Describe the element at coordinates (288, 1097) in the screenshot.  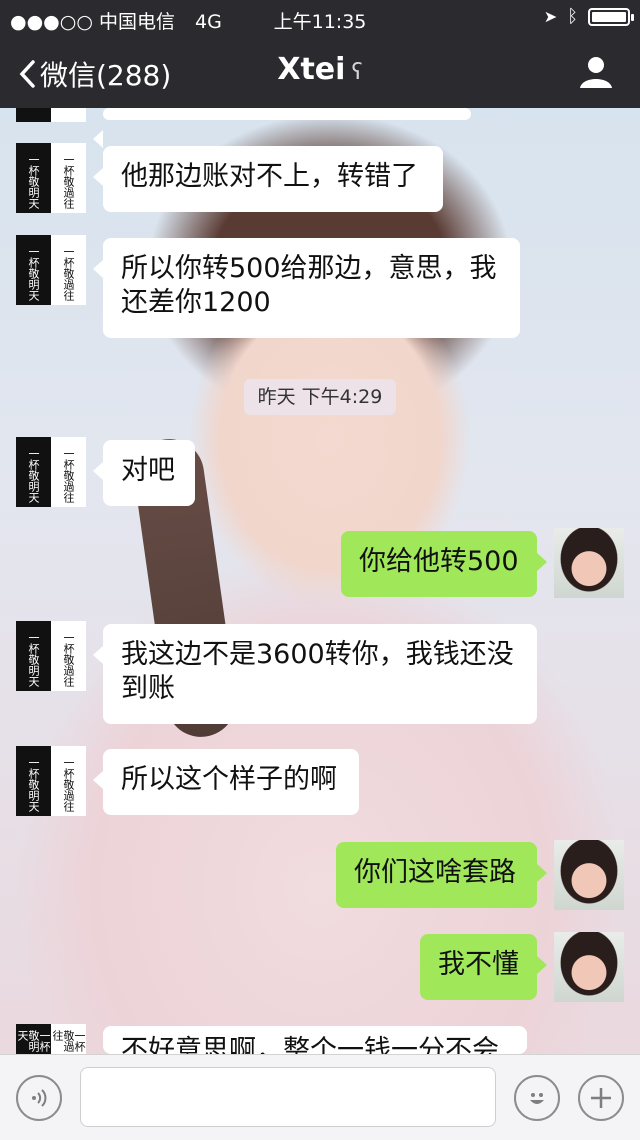
I see `message-input` at that location.